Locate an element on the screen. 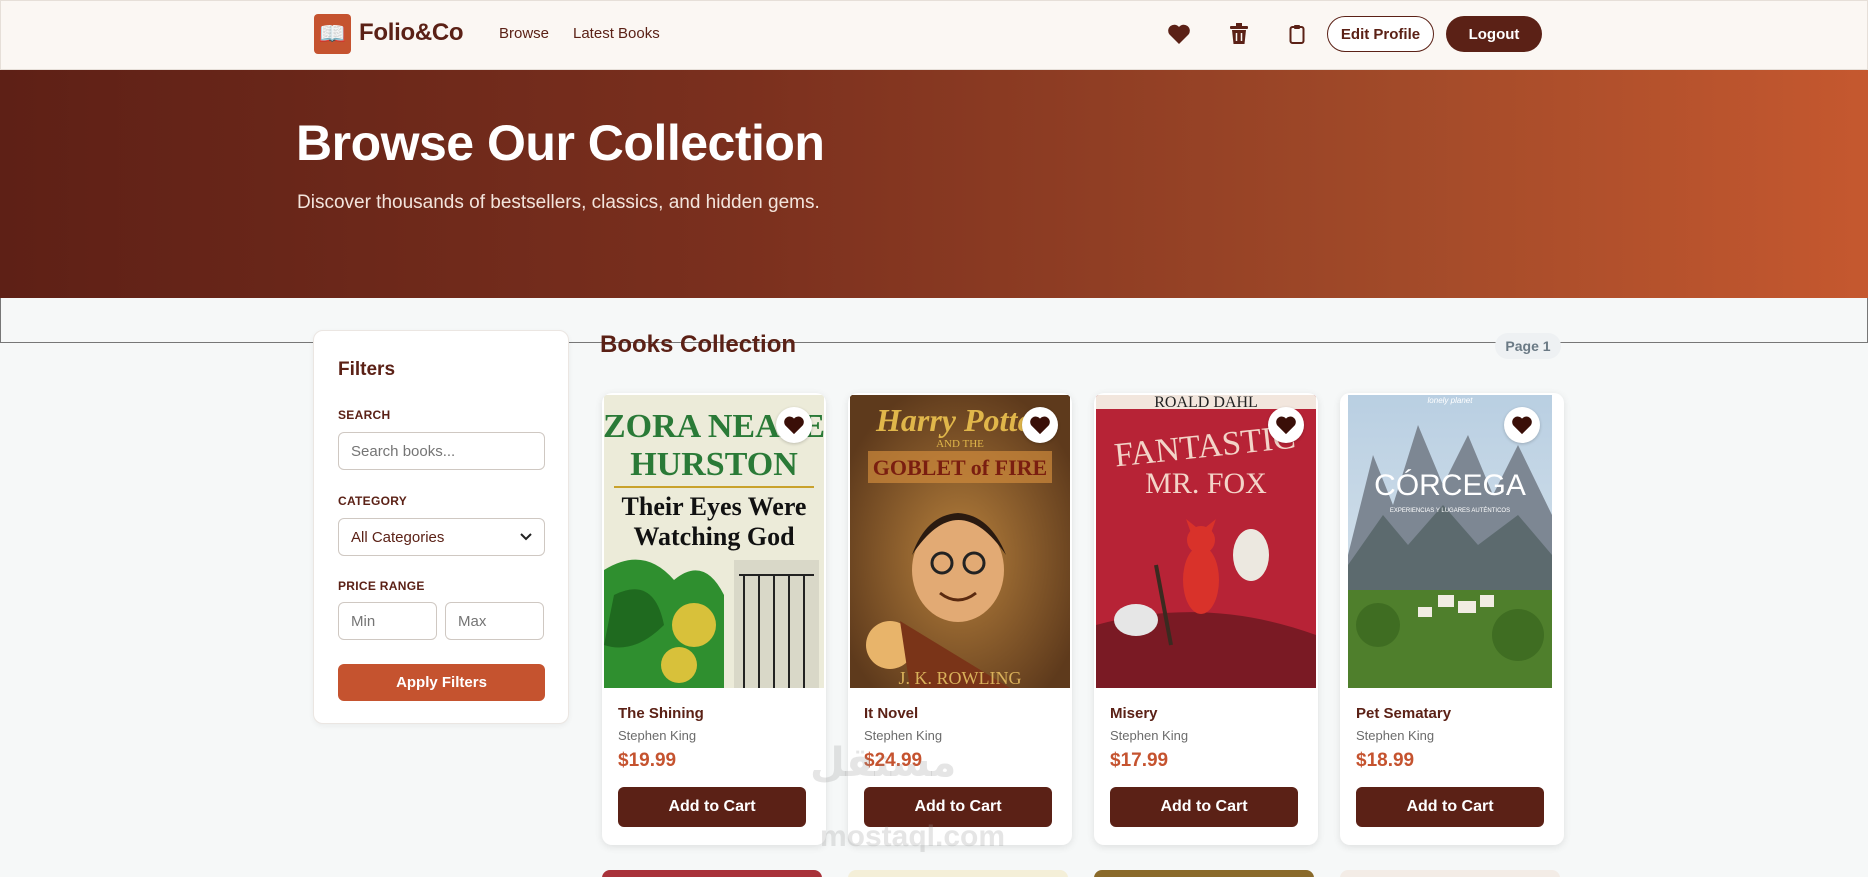  svg-text: J. K. ROWLING is located at coordinates (960, 678).